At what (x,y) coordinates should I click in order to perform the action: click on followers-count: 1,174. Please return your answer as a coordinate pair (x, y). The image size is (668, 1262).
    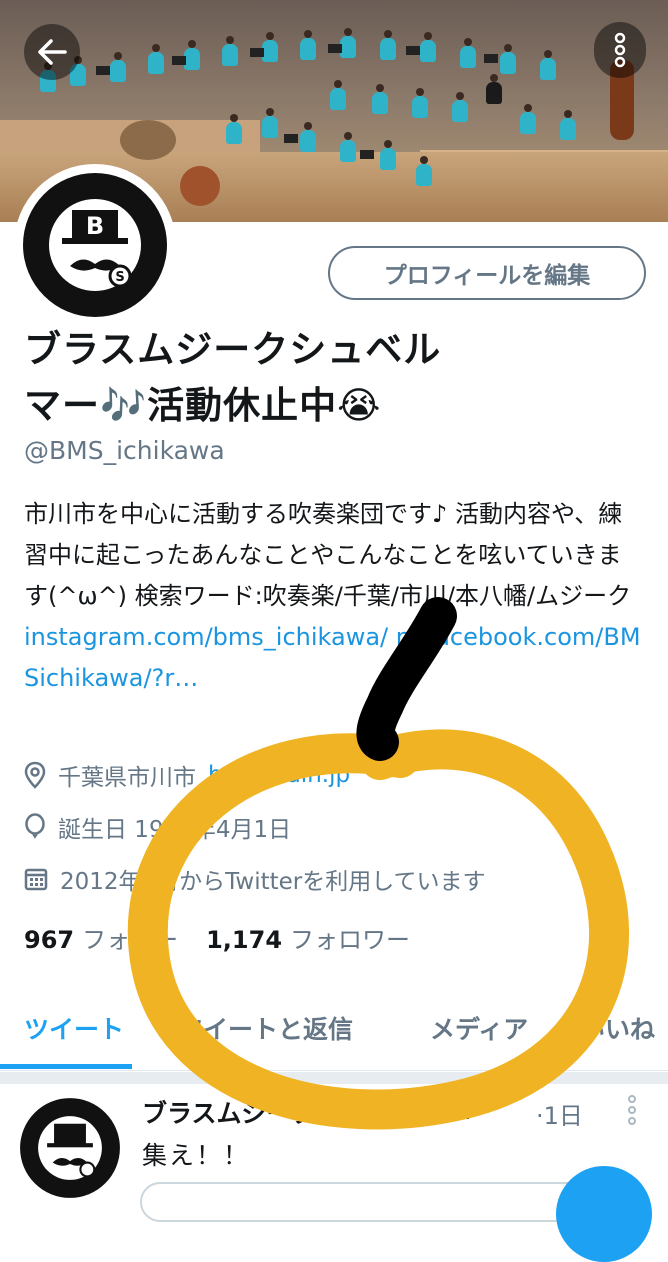
    Looking at the image, I should click on (244, 940).